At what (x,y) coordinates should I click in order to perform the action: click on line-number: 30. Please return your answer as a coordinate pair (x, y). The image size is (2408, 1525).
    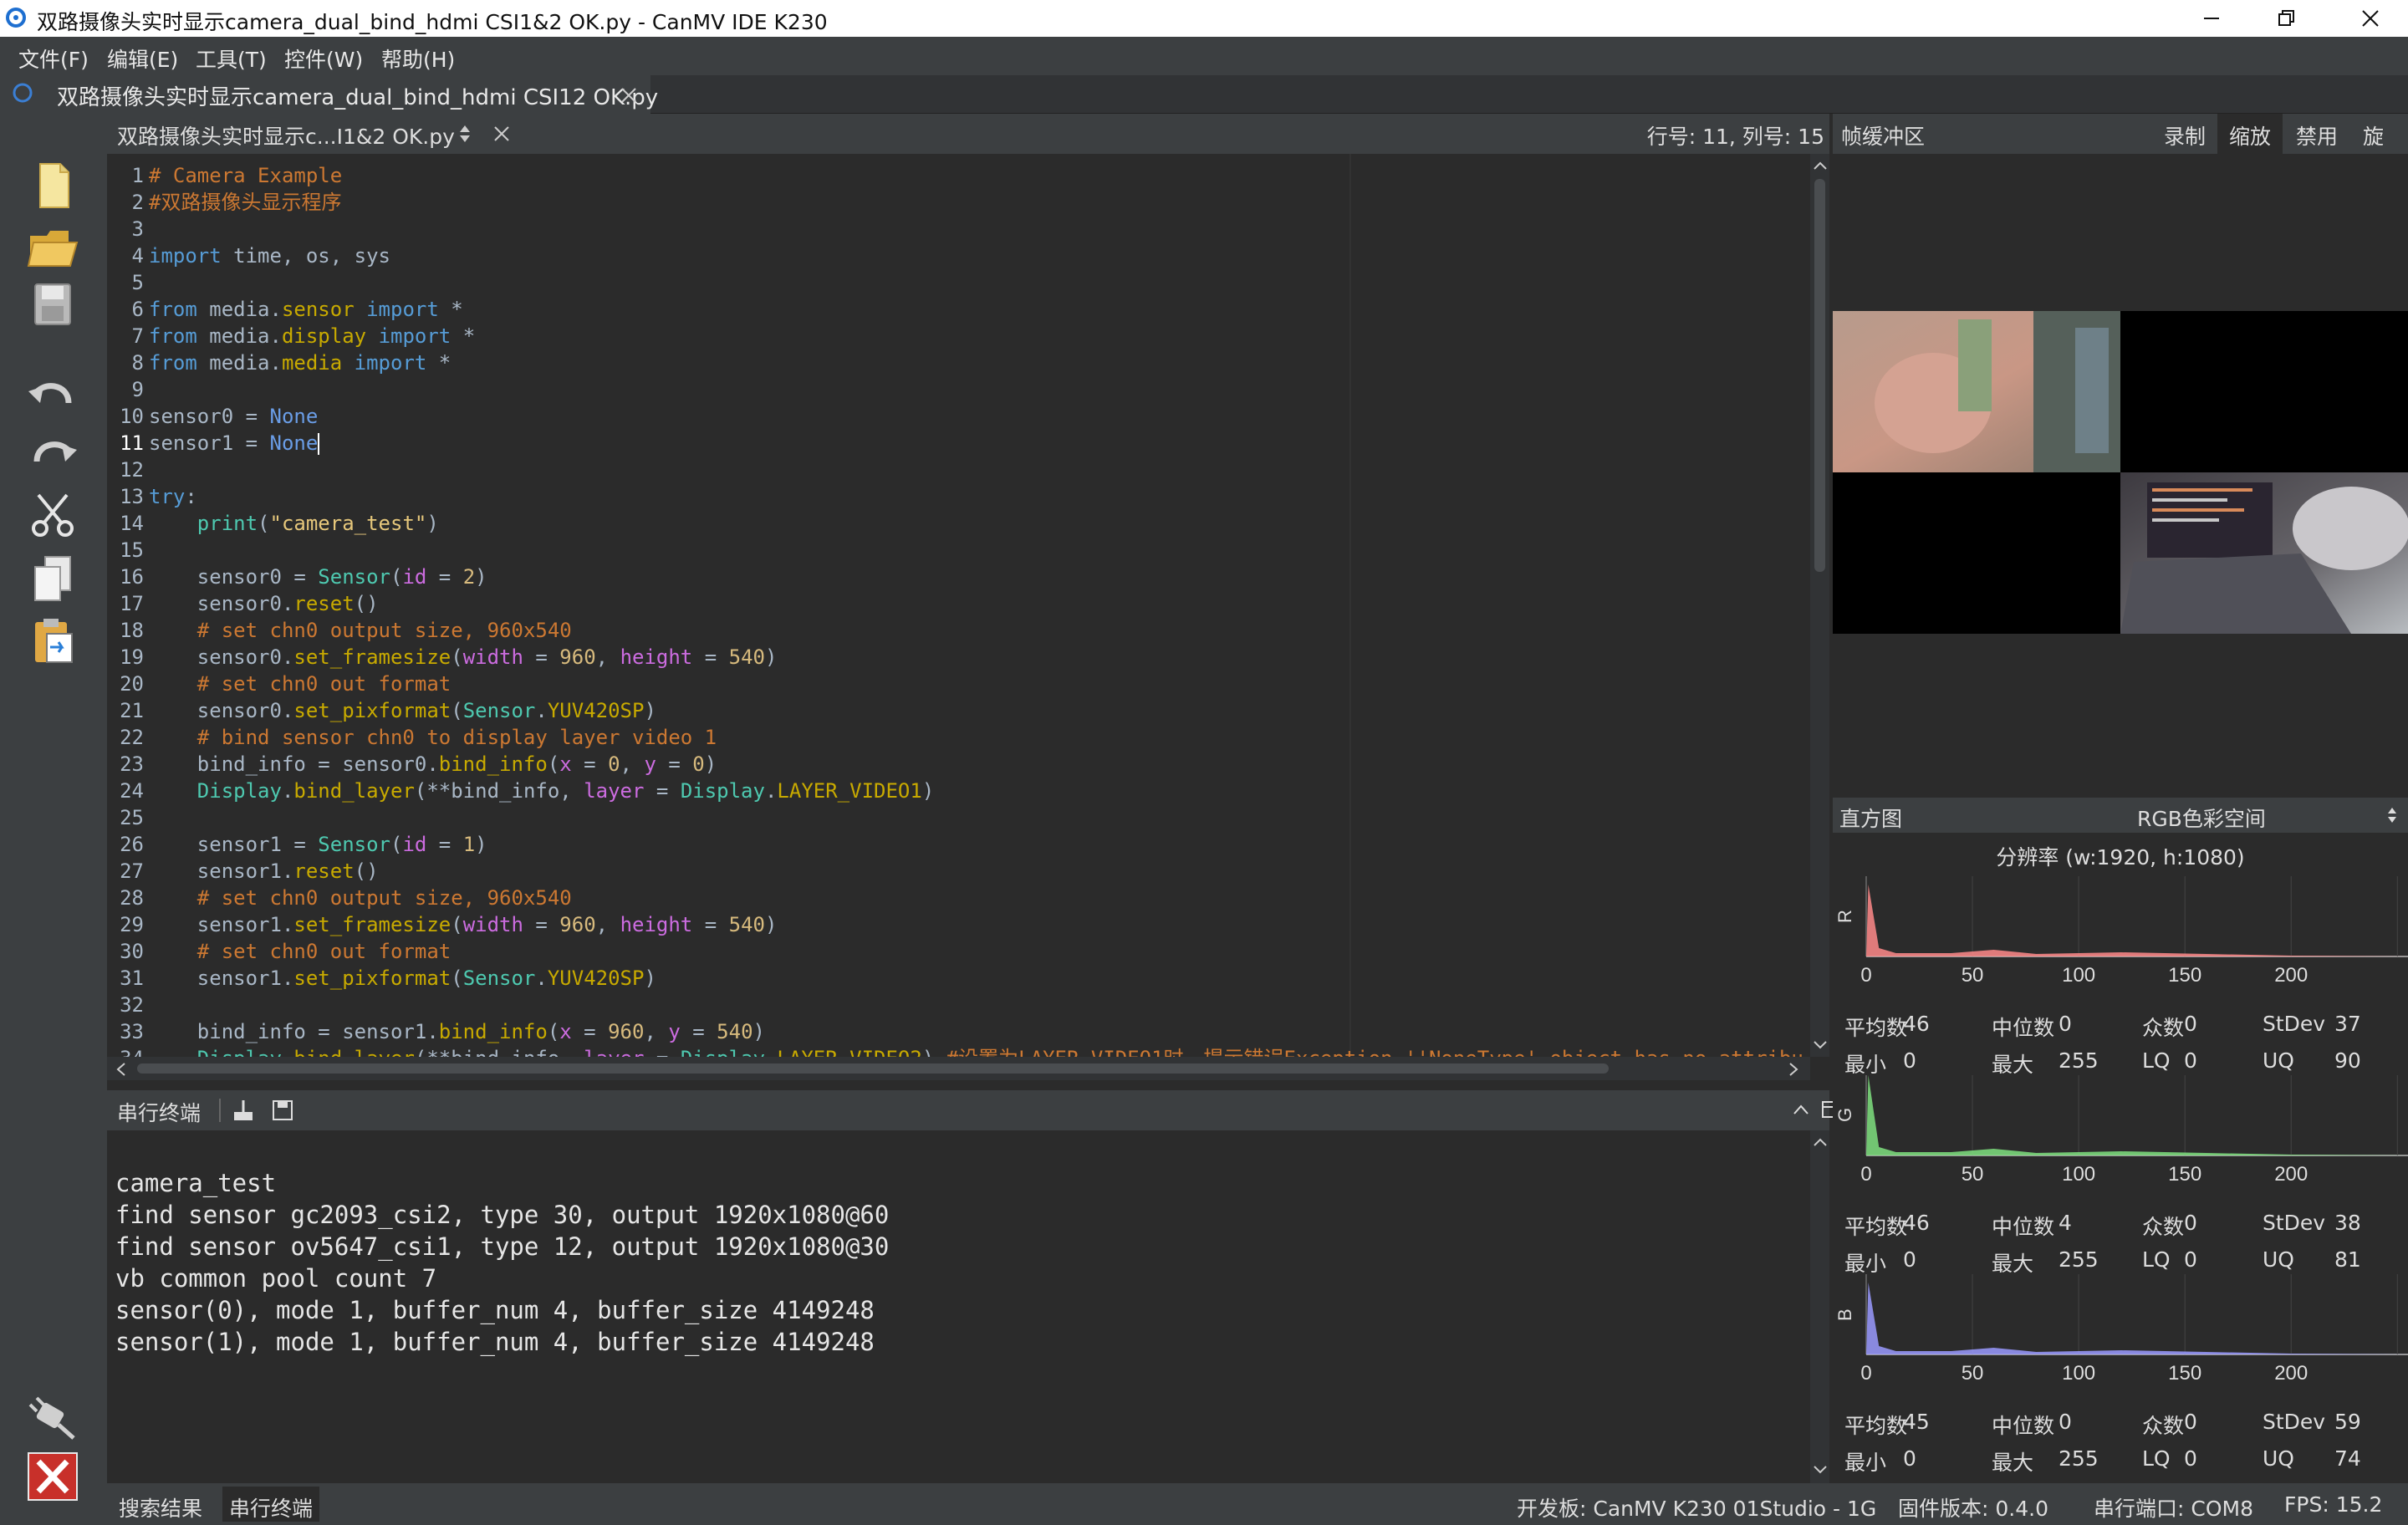
    Looking at the image, I should click on (132, 951).